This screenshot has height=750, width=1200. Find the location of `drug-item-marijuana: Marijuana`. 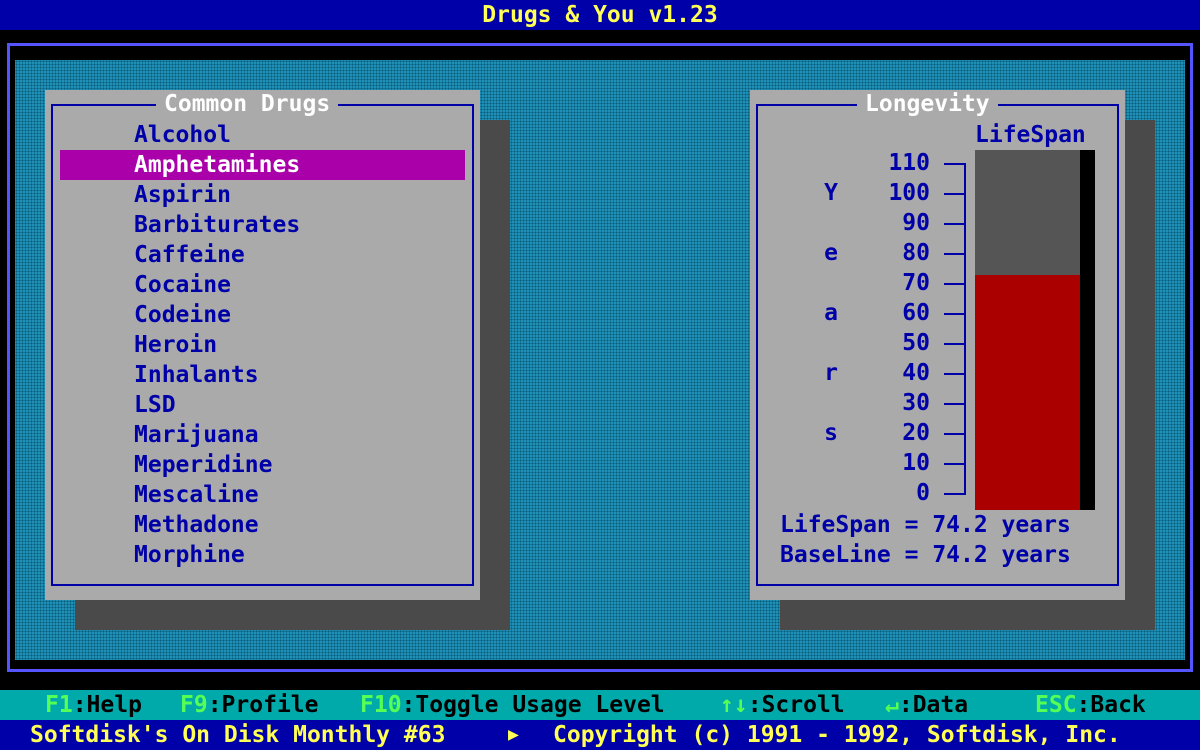

drug-item-marijuana: Marijuana is located at coordinates (262, 435).